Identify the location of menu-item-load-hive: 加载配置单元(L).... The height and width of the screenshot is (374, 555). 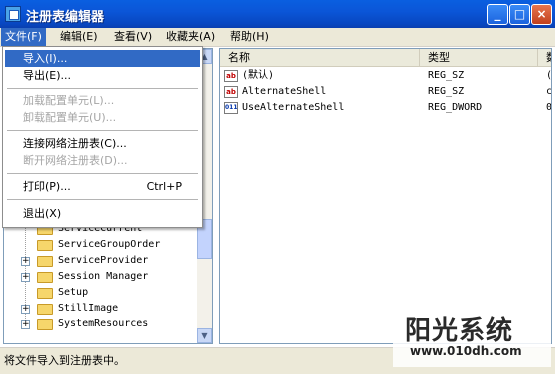
(69, 100).